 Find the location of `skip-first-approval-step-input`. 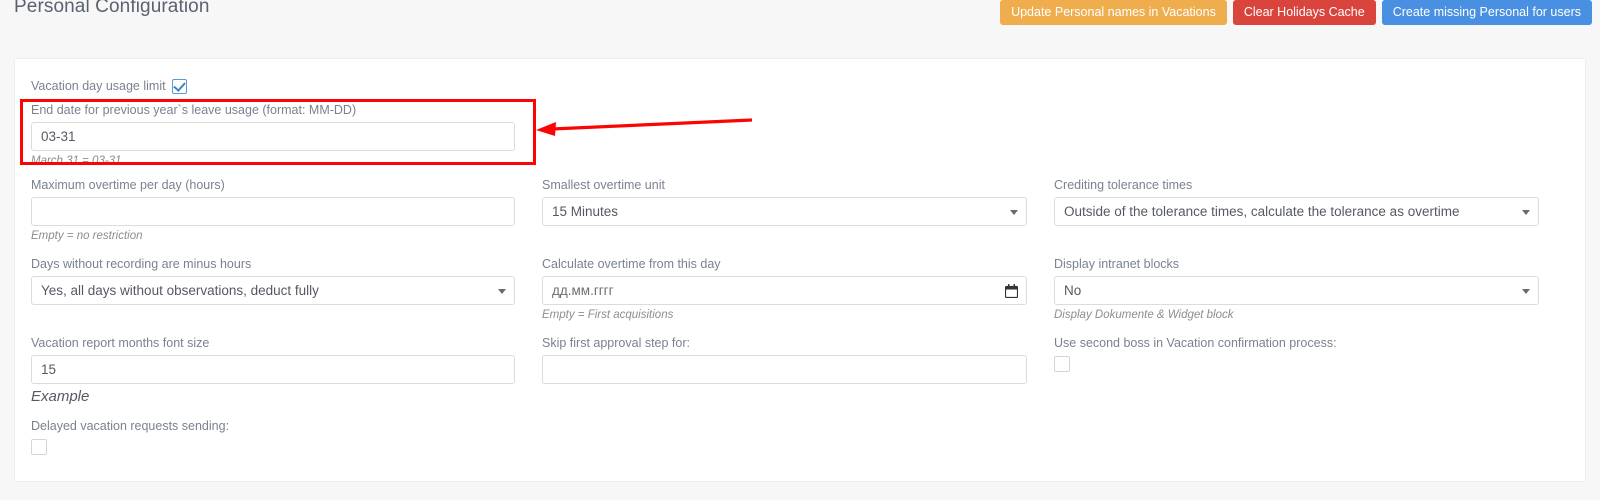

skip-first-approval-step-input is located at coordinates (784, 369).